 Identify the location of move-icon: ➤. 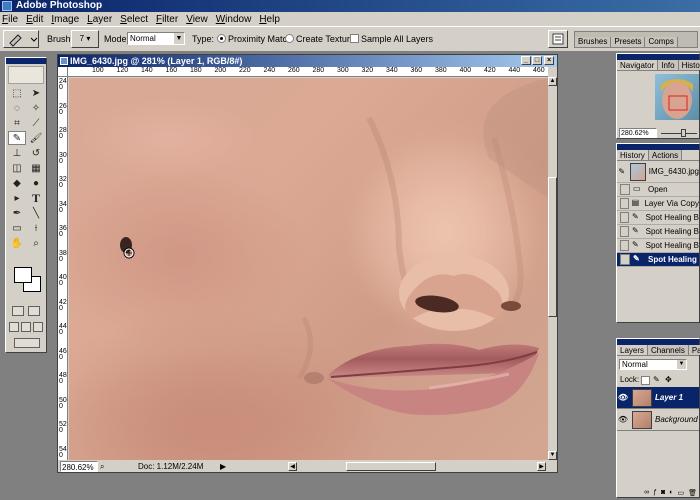
(36, 93).